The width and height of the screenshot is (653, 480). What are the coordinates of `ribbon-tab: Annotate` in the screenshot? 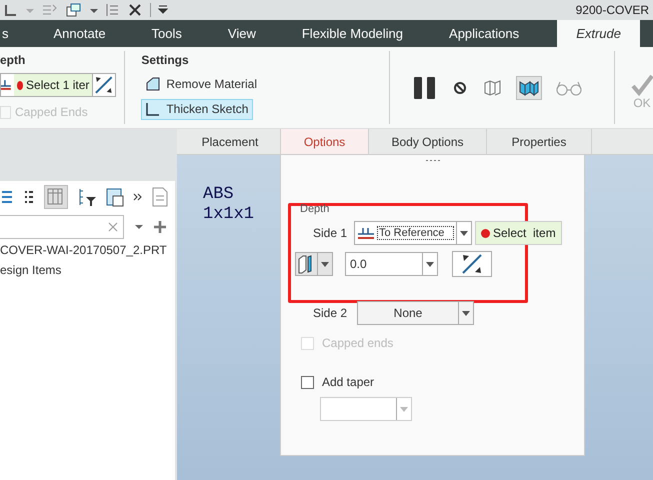 It's located at (79, 33).